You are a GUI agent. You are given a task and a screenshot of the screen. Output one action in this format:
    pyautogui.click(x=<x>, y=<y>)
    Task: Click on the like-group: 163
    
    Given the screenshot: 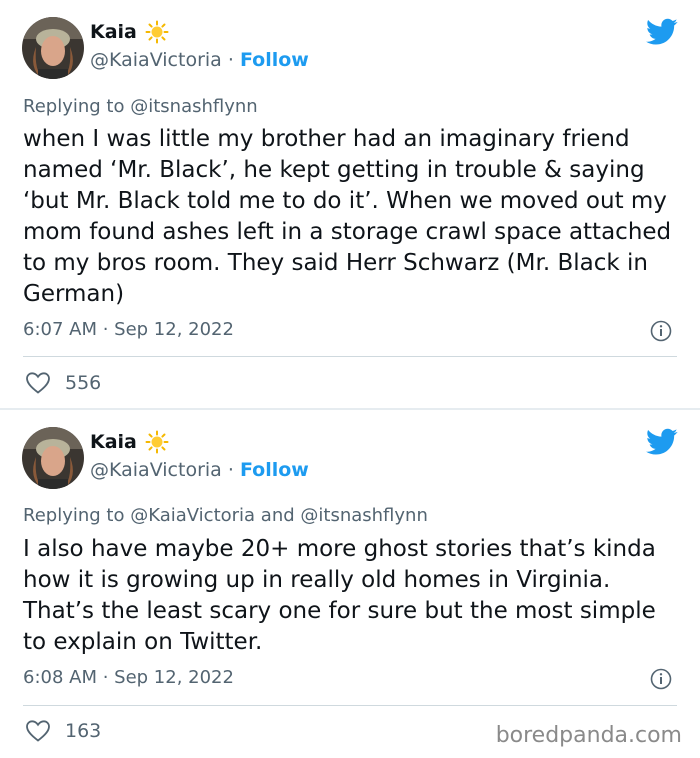 What is the action you would take?
    pyautogui.click(x=63, y=731)
    